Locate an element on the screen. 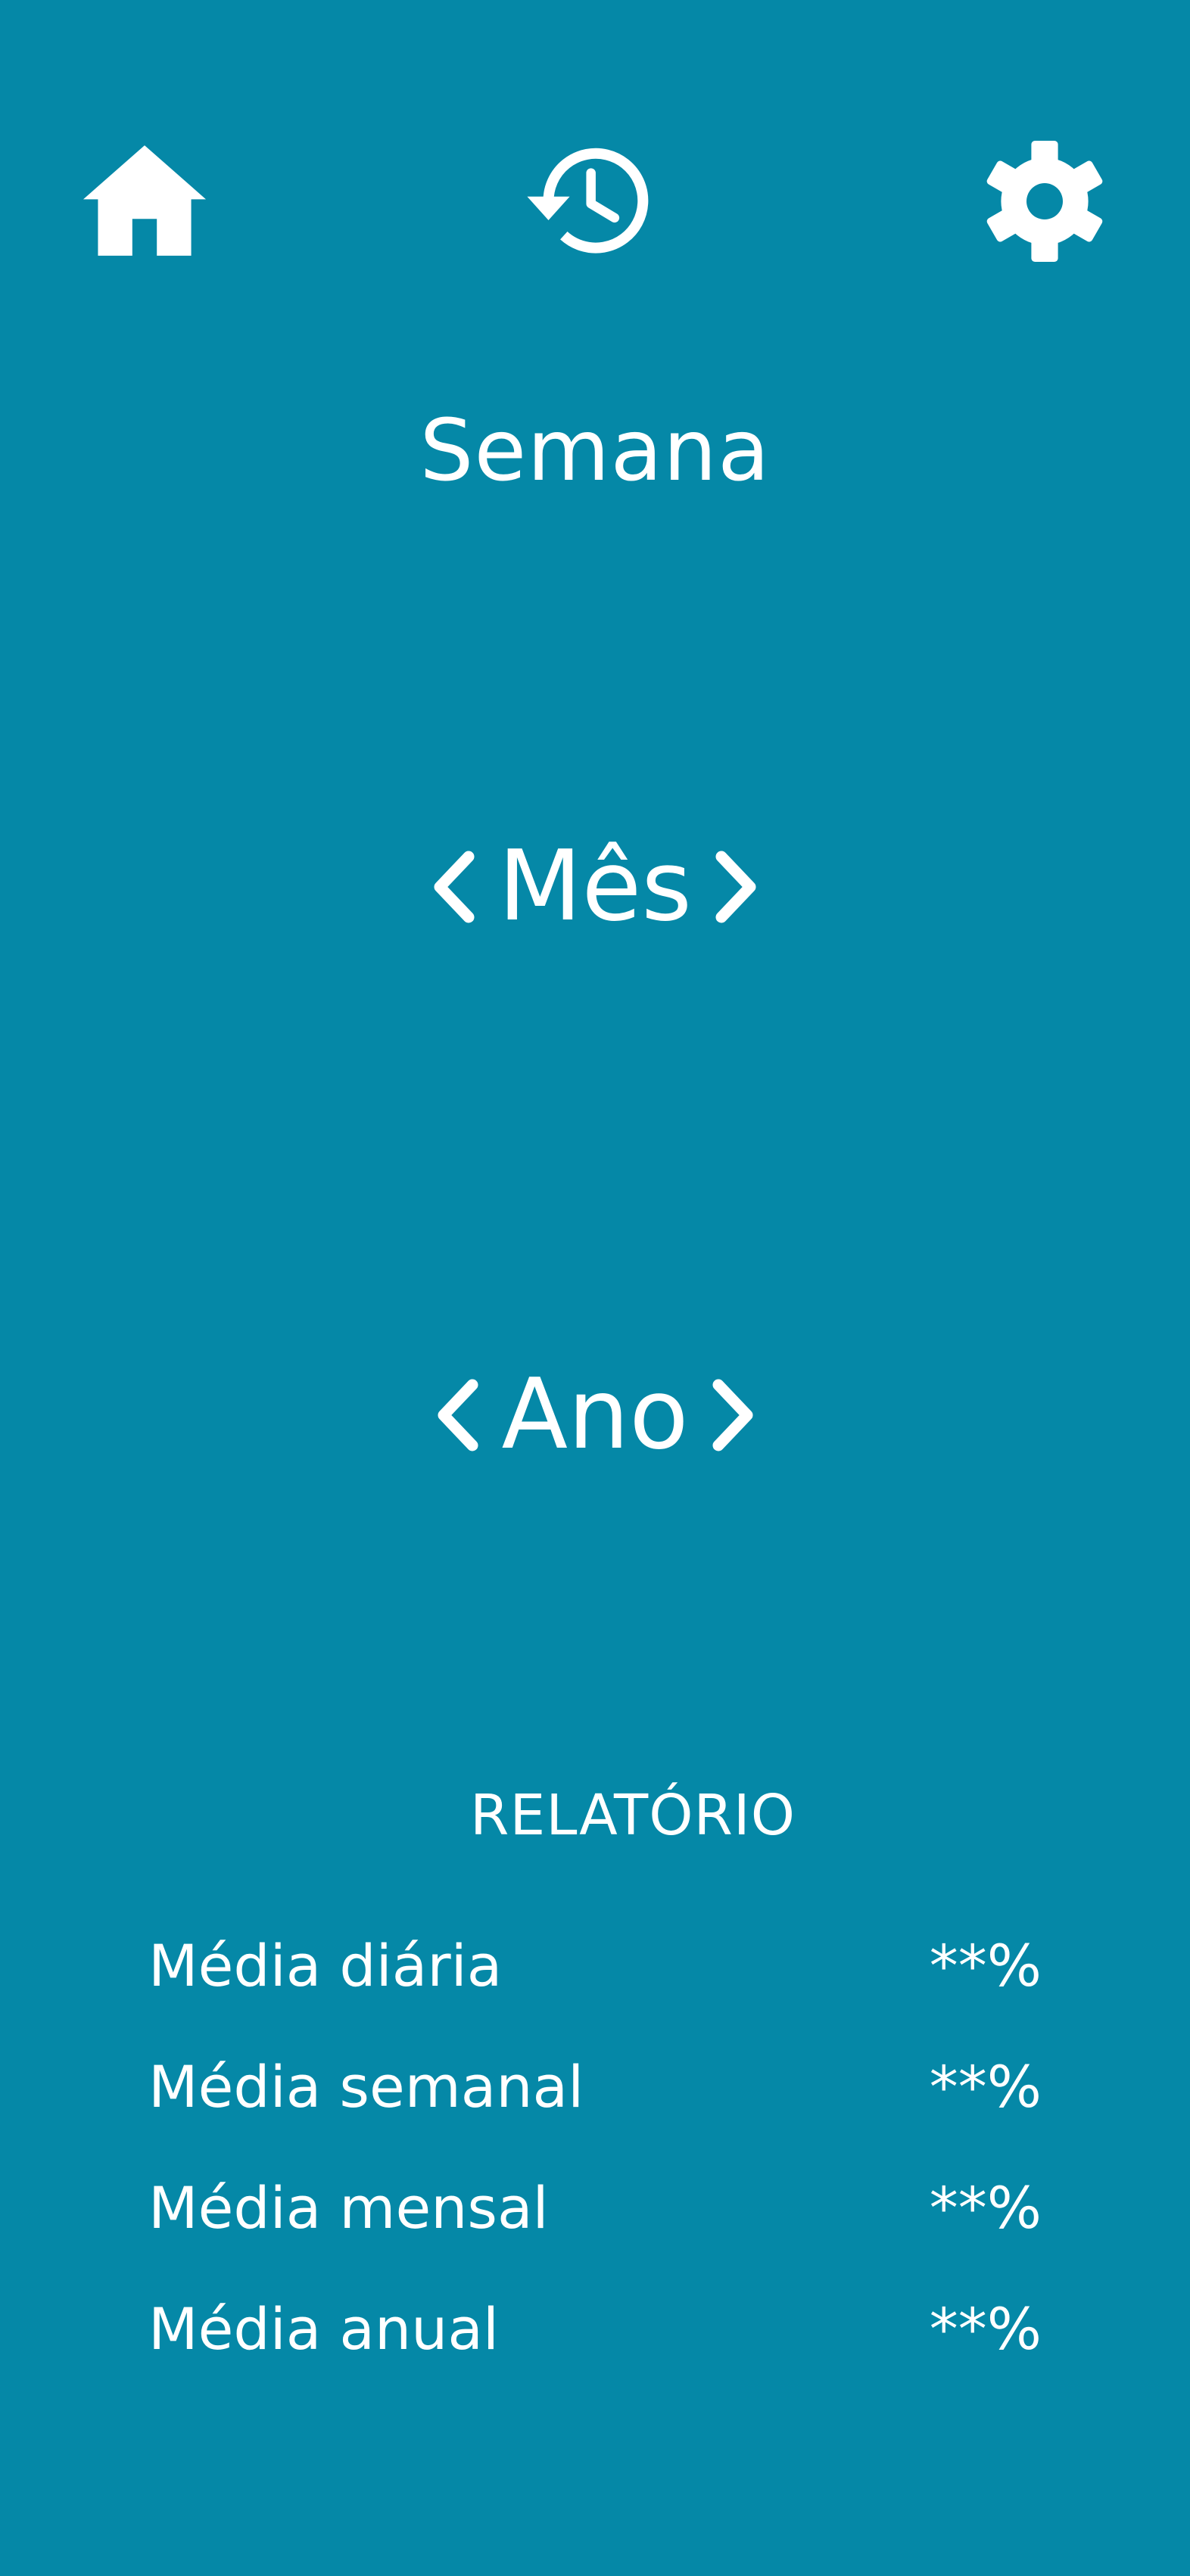  year-label: Ano is located at coordinates (595, 1414).